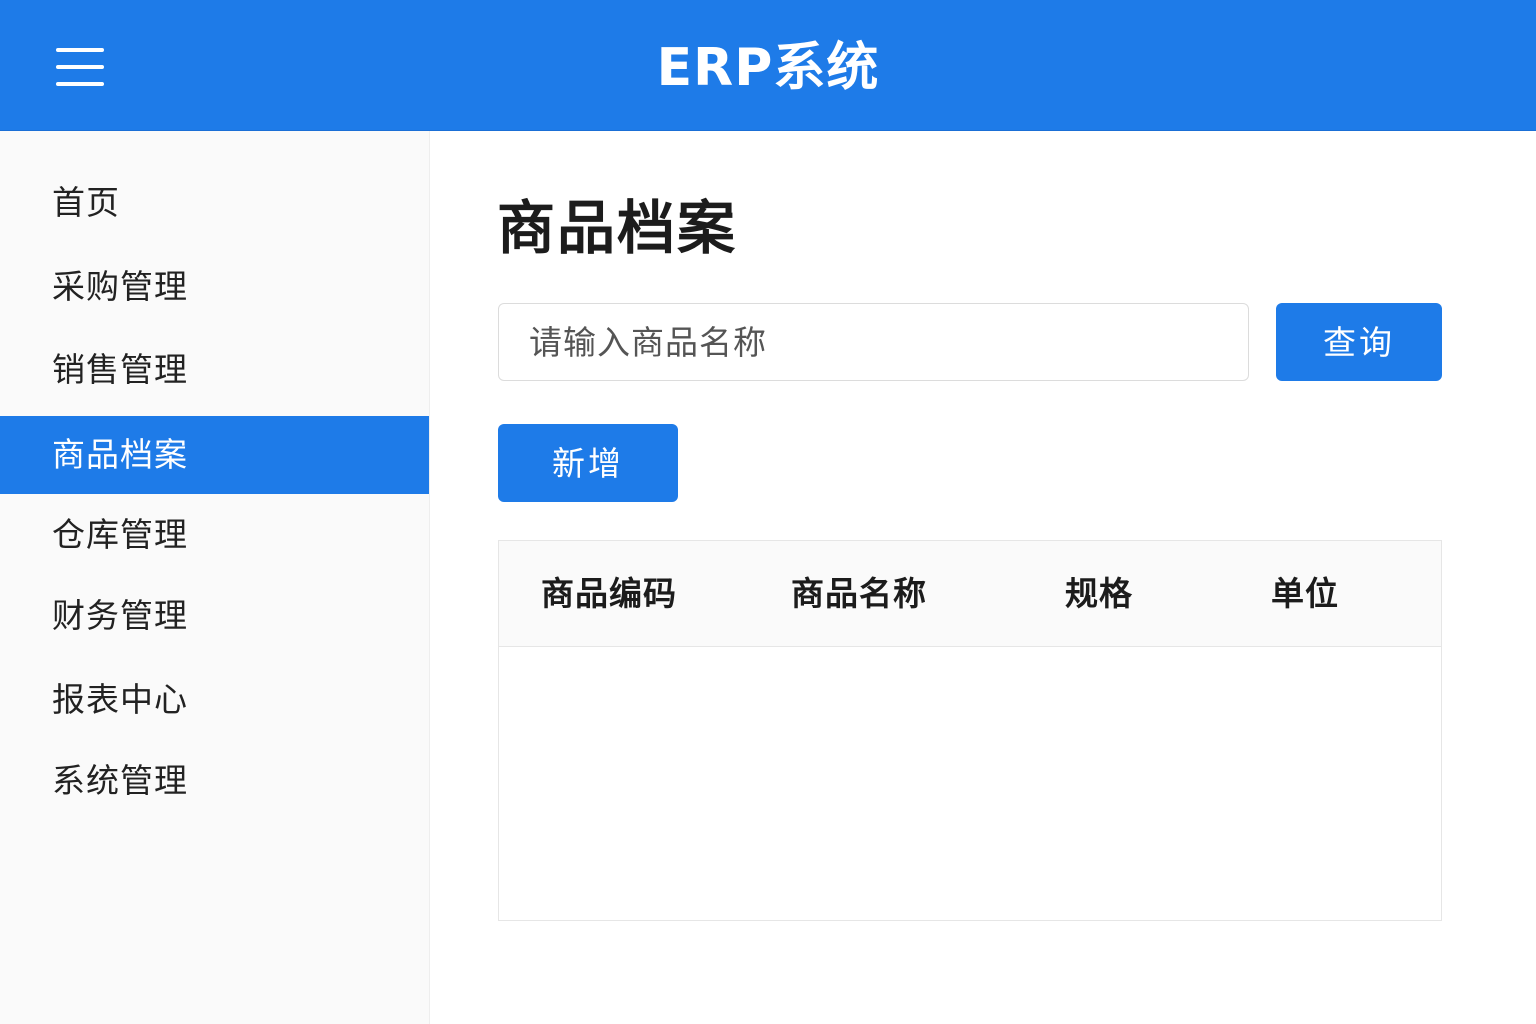  Describe the element at coordinates (214, 370) in the screenshot. I see `sidebar-item-sales: 销售管理` at that location.